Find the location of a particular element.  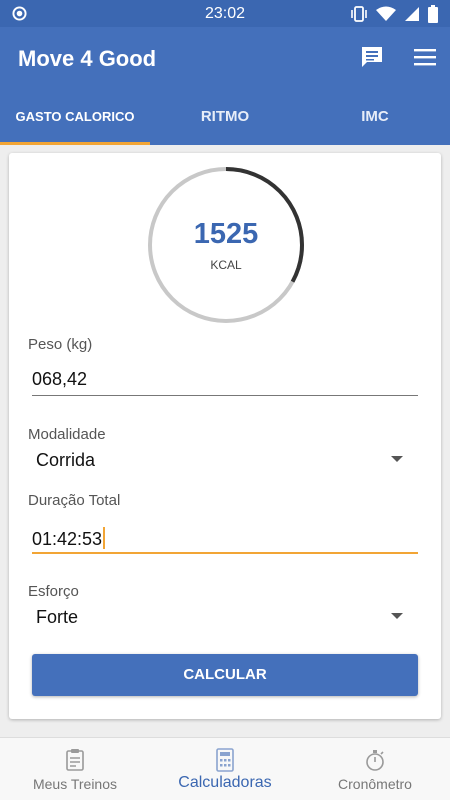

app-bar: Move 4 Good is located at coordinates (225, 59).